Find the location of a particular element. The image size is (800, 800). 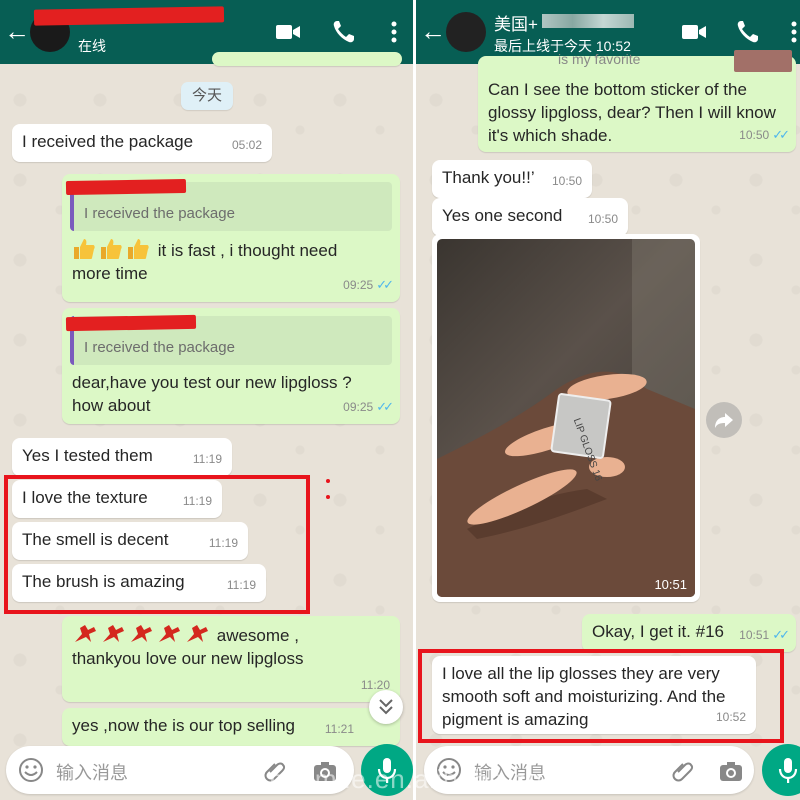

microphone-icon is located at coordinates (788, 770).